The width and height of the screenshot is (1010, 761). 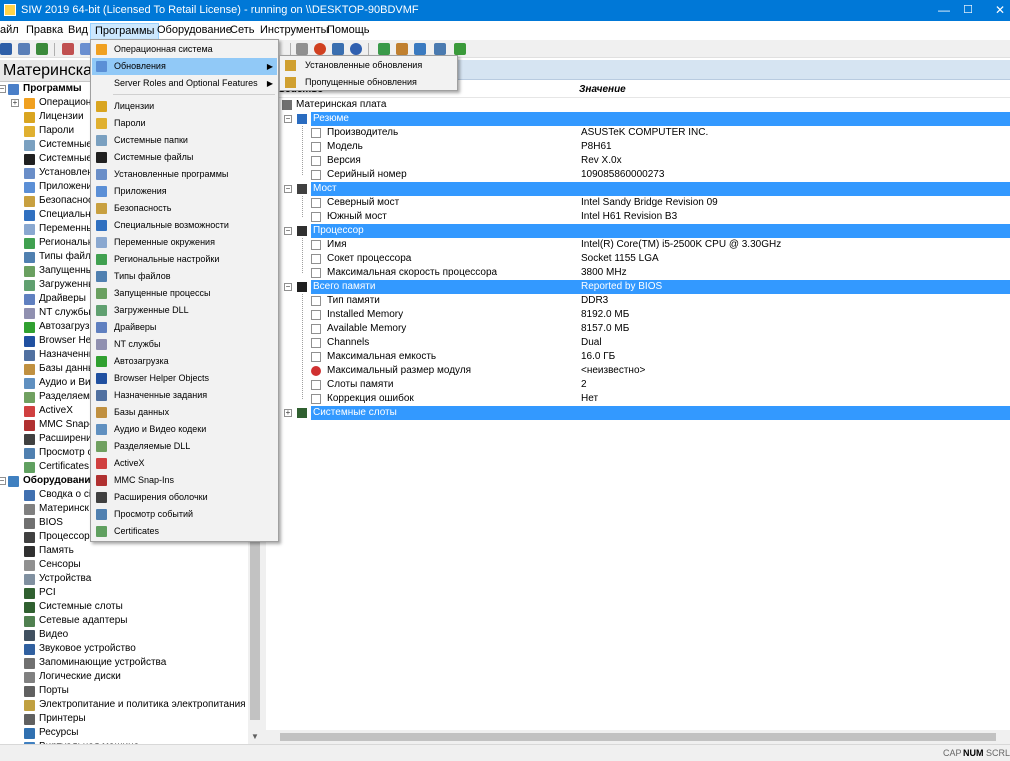 I want to click on info-icon, so click(x=420, y=49).